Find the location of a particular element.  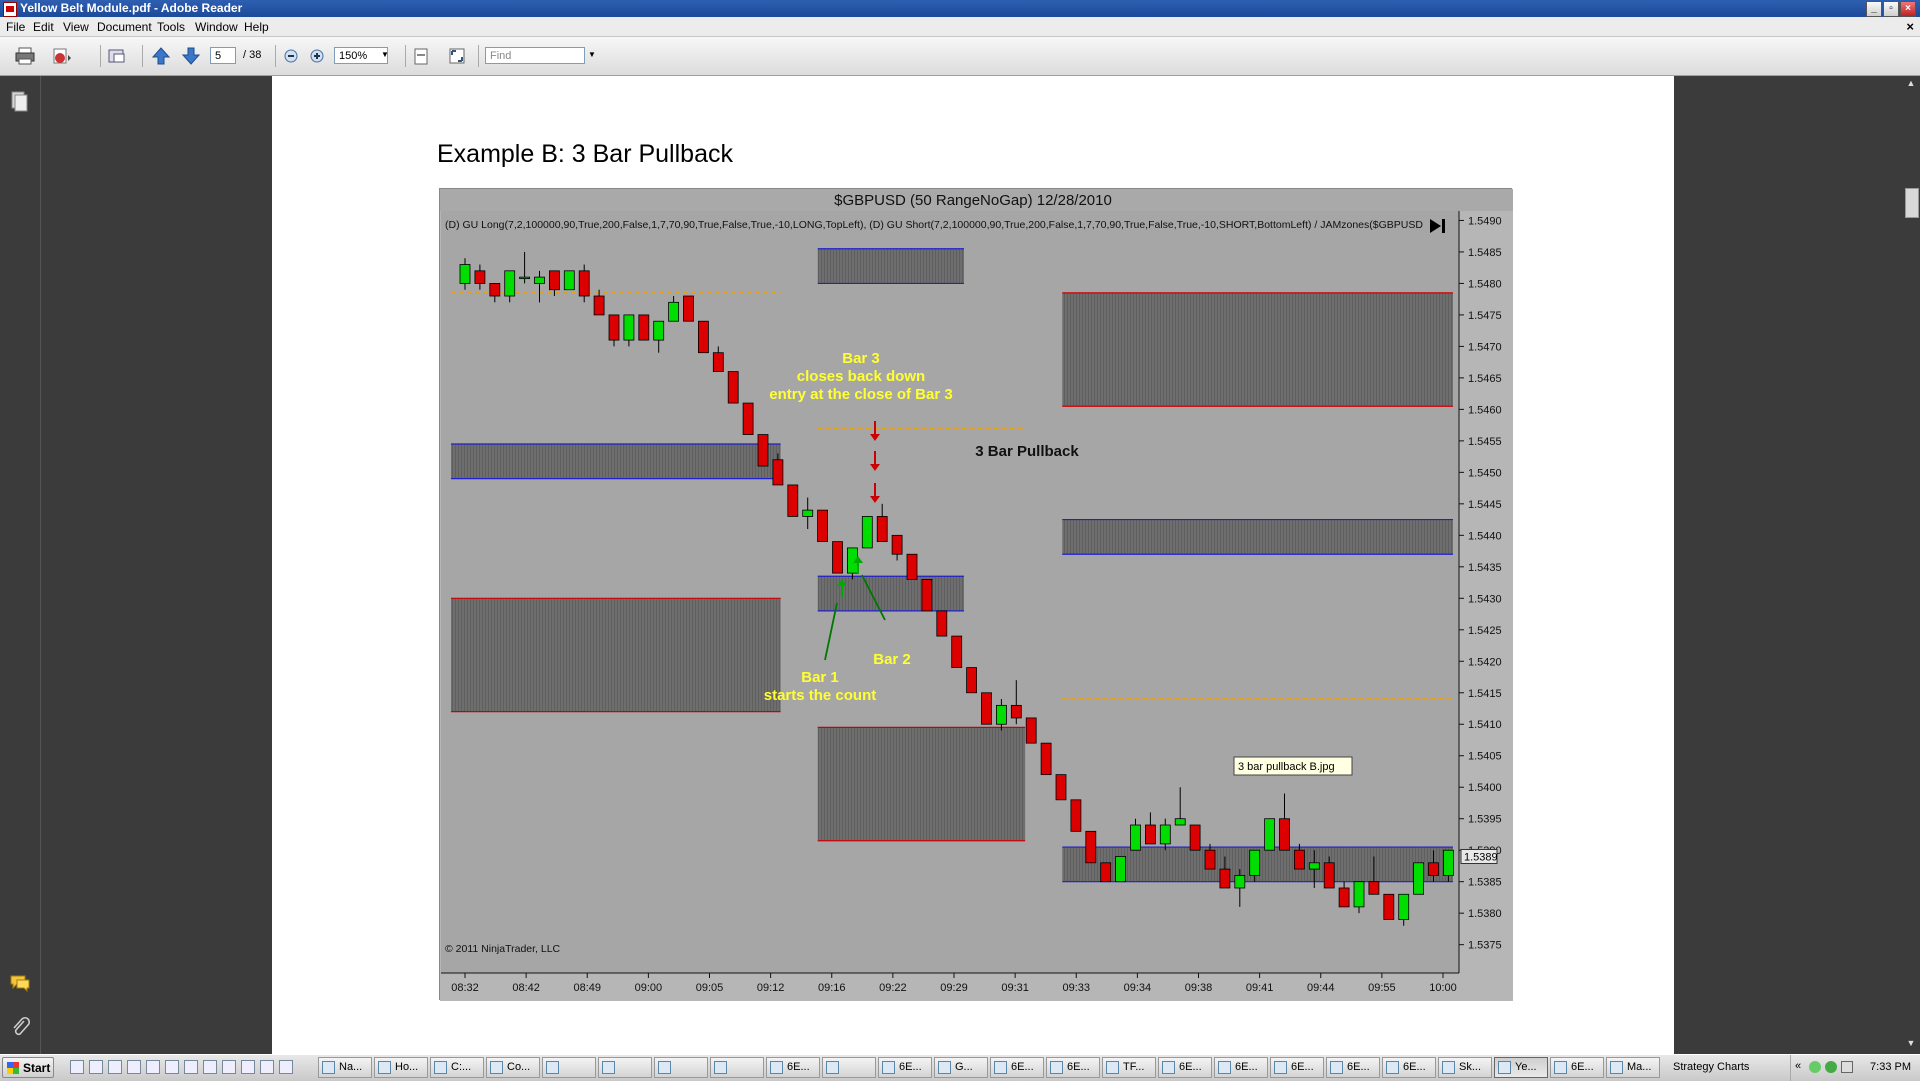

y-tick-label: 1.5475 is located at coordinates (1485, 316).